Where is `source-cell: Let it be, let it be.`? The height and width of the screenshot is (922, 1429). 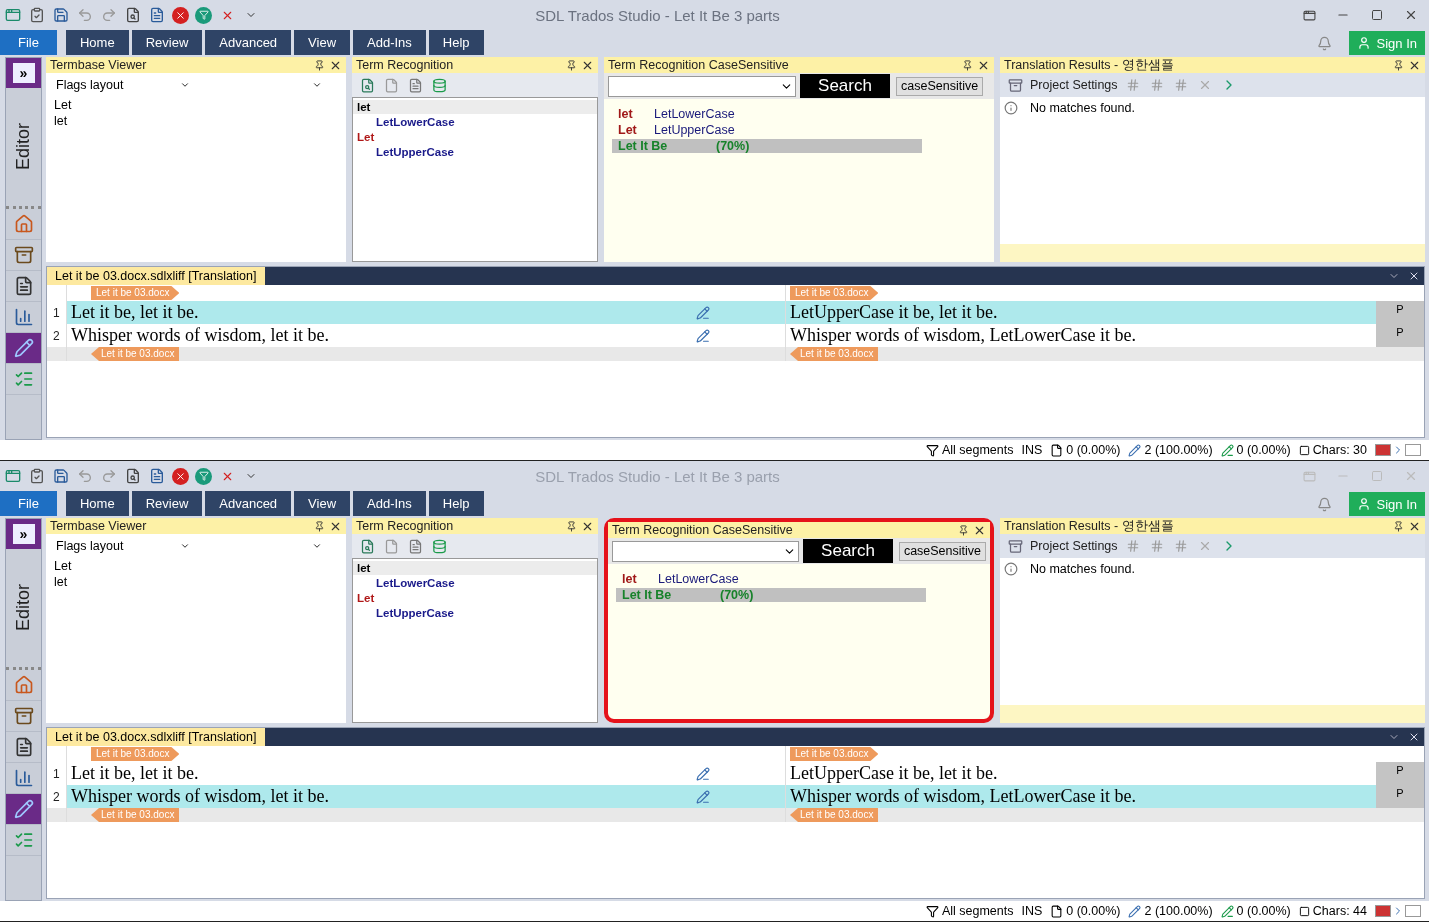 source-cell: Let it be, let it be. is located at coordinates (379, 312).